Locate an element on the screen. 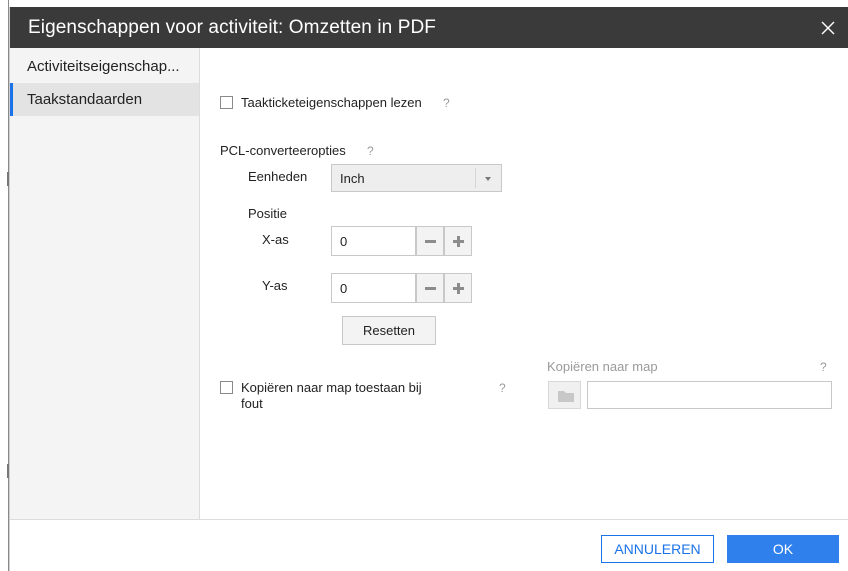 This screenshot has height=571, width=848. copy-folder-help-icon: ? is located at coordinates (823, 367).